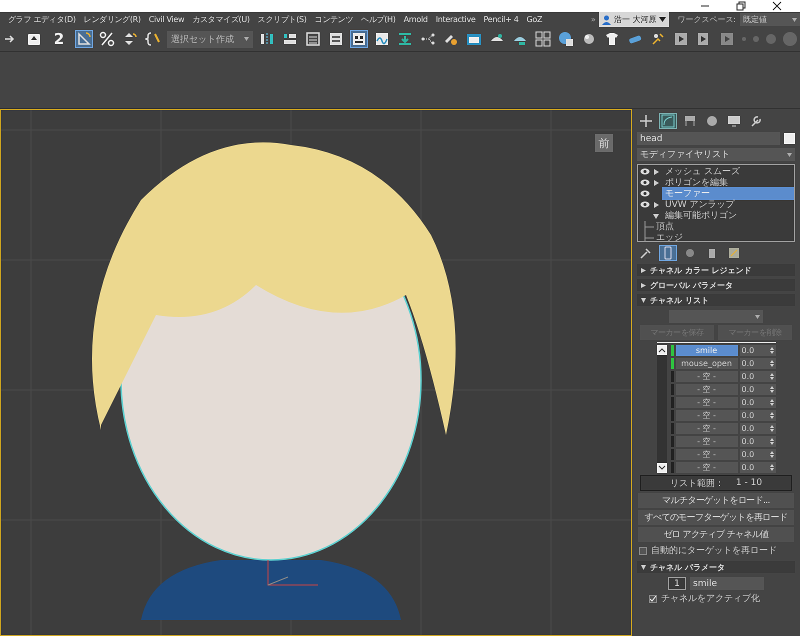 This screenshot has width=800, height=636. I want to click on rollout-header: グローバル パラメータ, so click(716, 285).